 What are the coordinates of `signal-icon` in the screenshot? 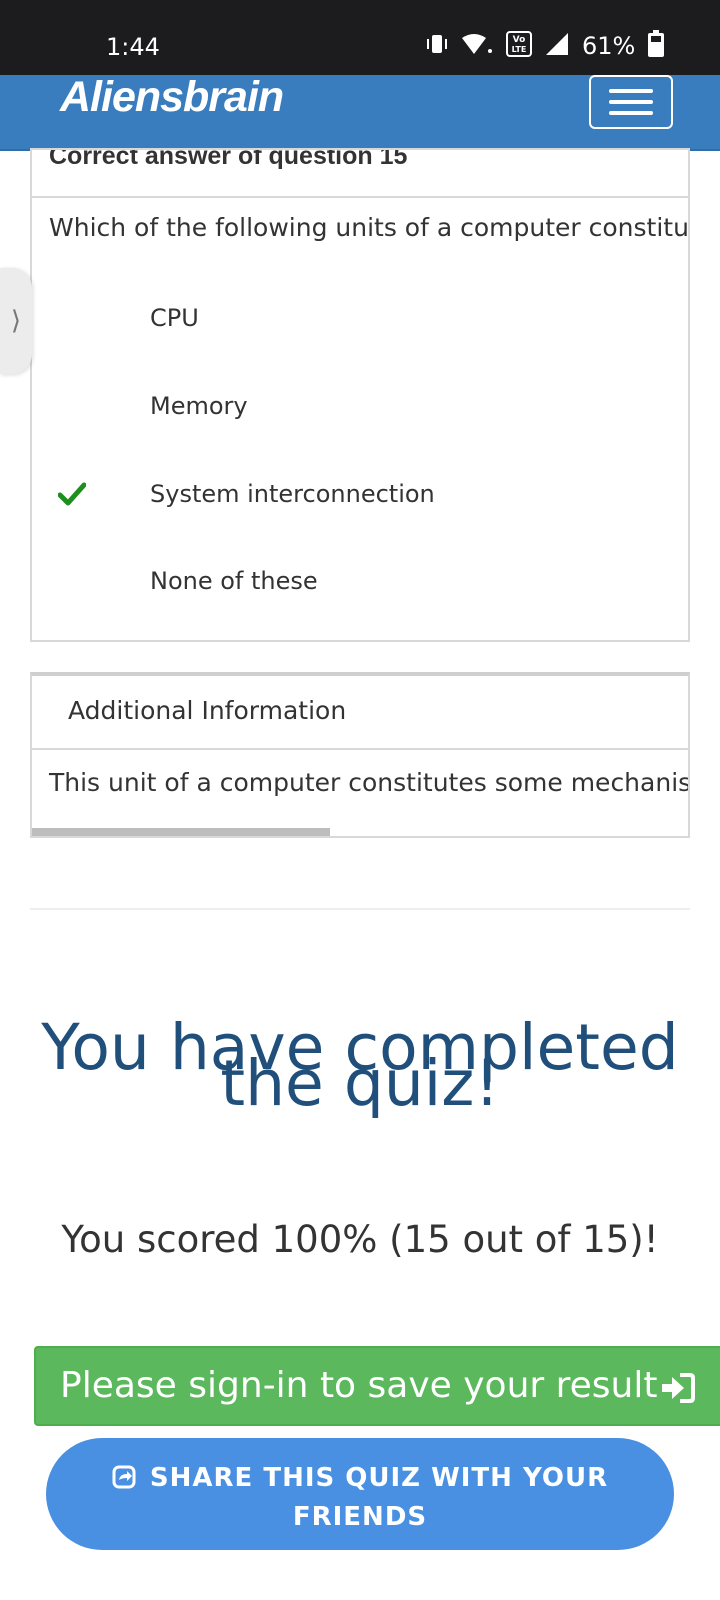 It's located at (557, 46).